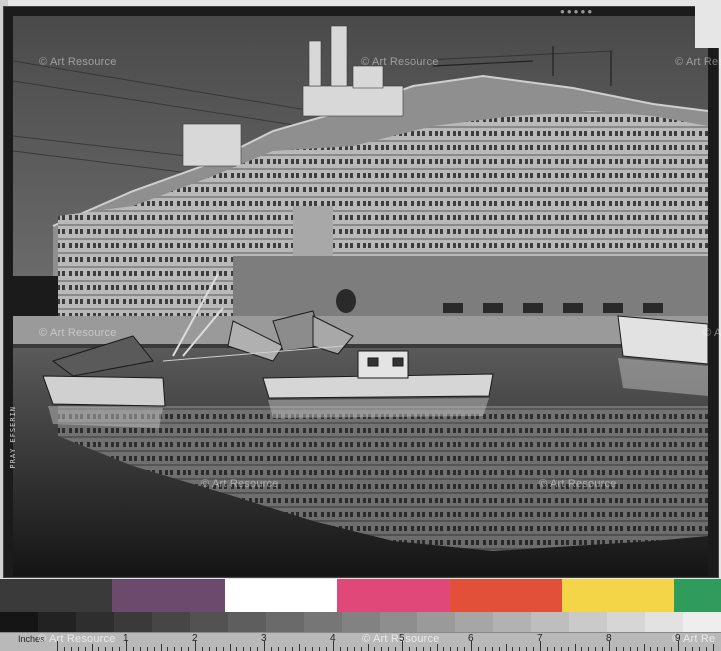 This screenshot has height=651, width=721. I want to click on ruler-number: 4, so click(333, 638).